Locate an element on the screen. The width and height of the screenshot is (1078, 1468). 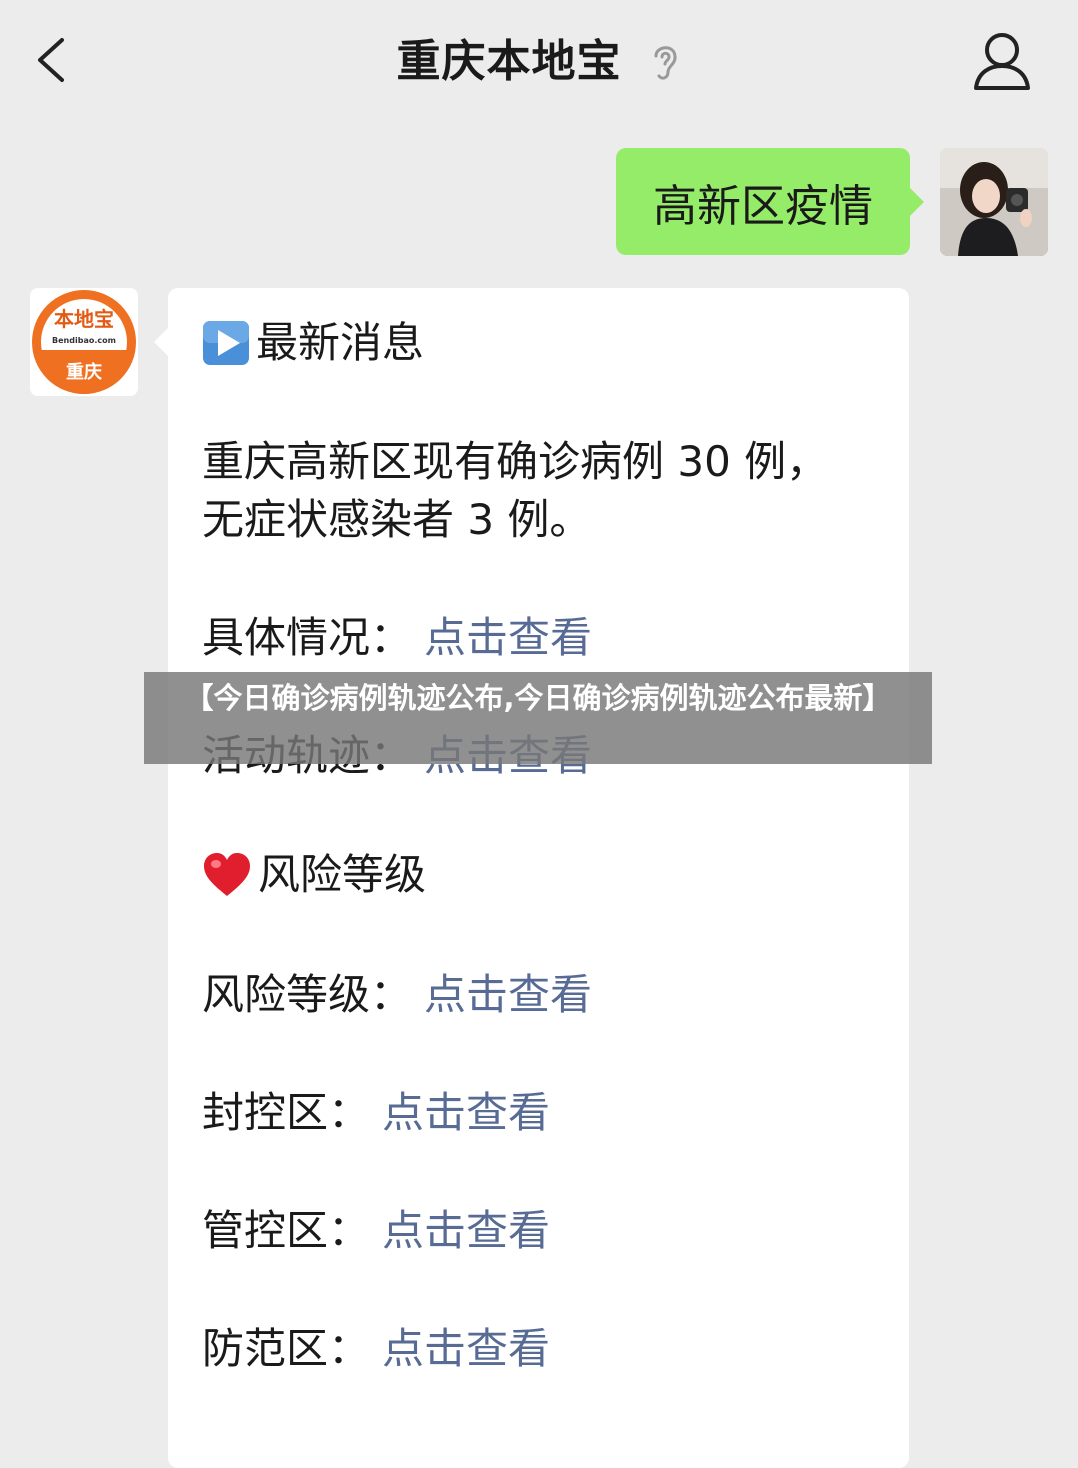
logo-domain-text: Bendibao.com is located at coordinates (84, 340).